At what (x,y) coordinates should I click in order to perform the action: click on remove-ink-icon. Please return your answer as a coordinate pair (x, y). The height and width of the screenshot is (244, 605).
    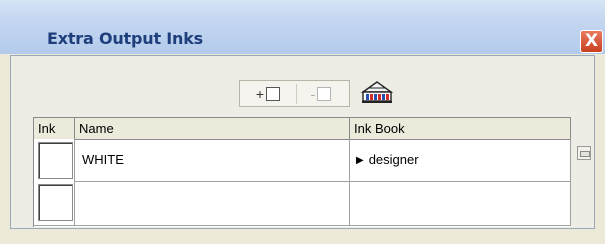
    Looking at the image, I should click on (324, 94).